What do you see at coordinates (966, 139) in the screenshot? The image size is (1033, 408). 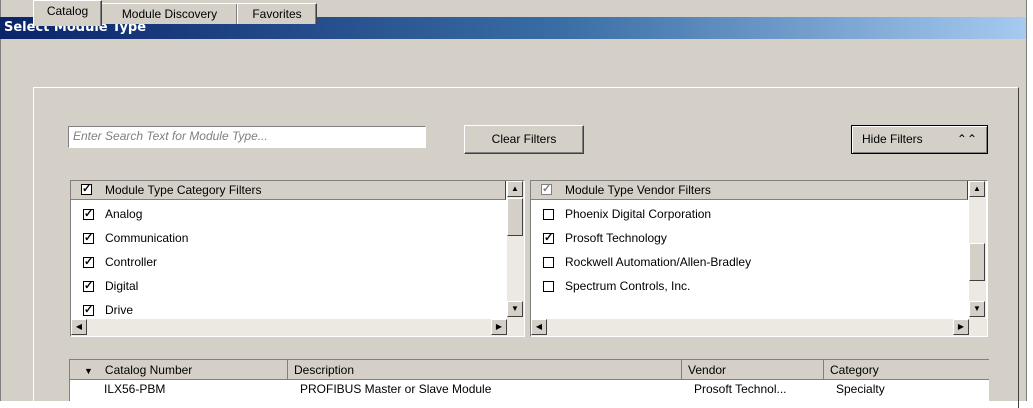 I see `double-chevron-up-icon: ⌃⌃` at bounding box center [966, 139].